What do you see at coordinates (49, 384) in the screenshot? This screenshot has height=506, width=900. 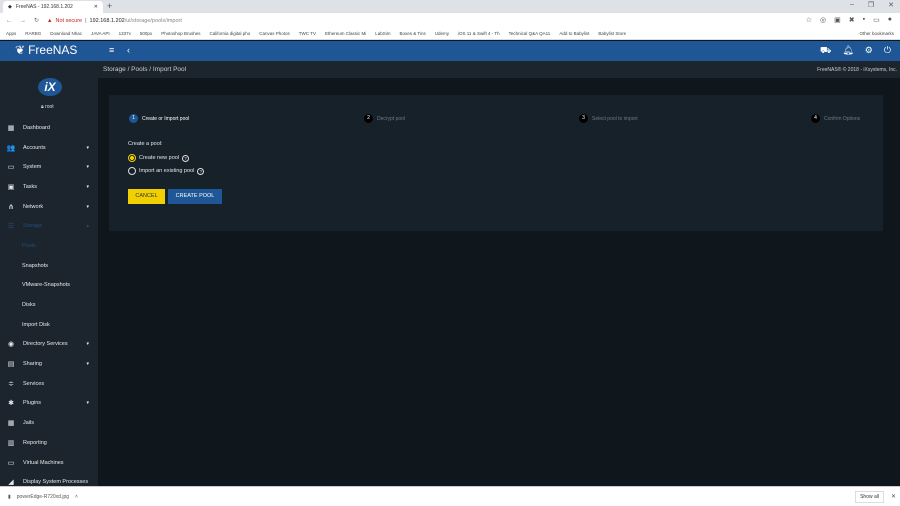 I see `sidebar-item-services: ≑ Services` at bounding box center [49, 384].